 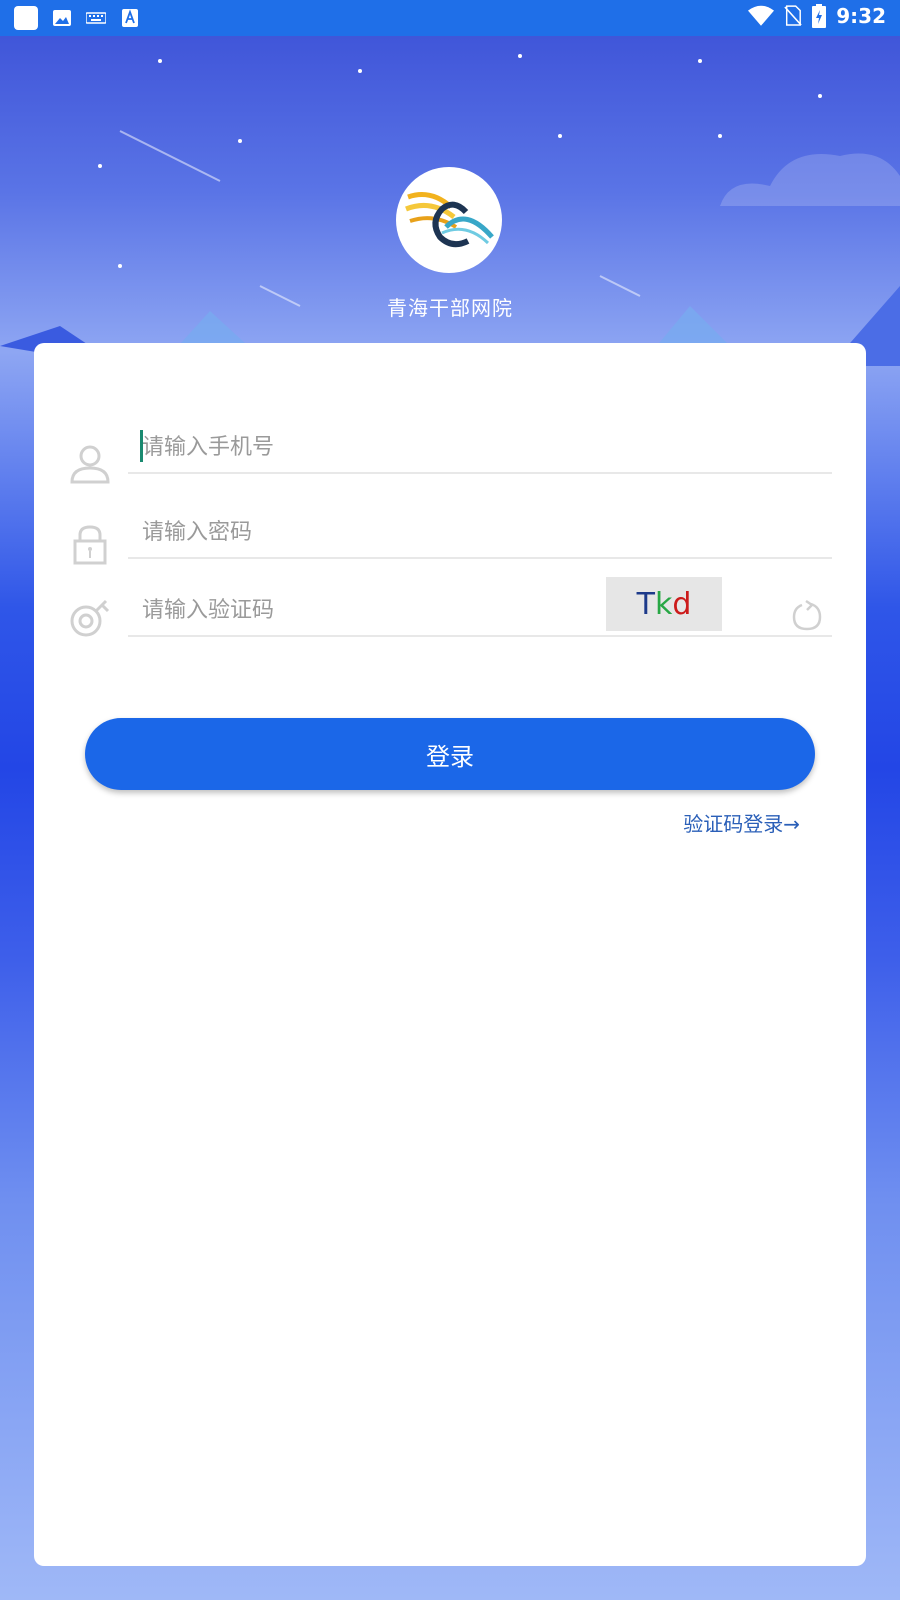 I want to click on password-input, so click(x=361, y=532).